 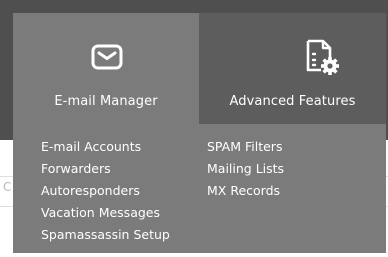 I want to click on menu-column-right: SPAM Filters Mailing Lists MX Records, so click(x=245, y=171).